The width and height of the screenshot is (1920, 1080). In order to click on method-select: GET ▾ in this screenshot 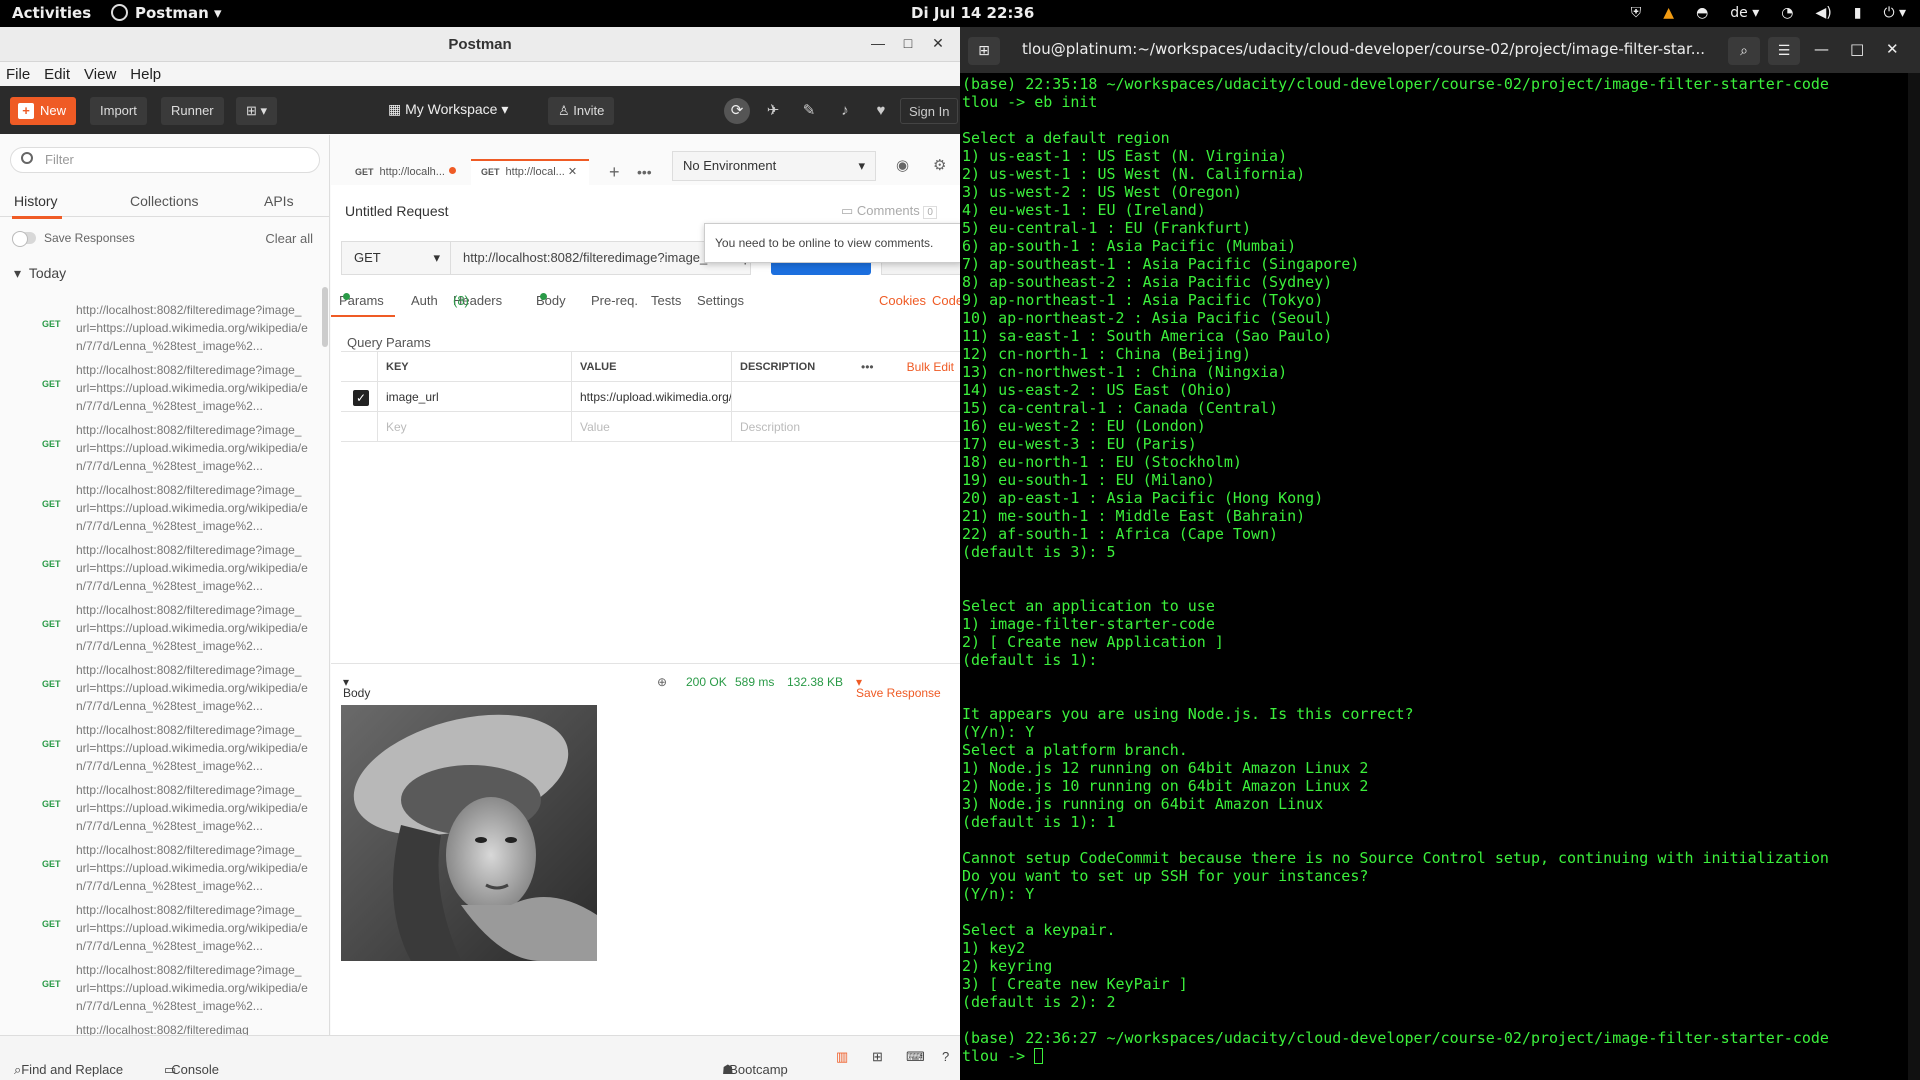, I will do `click(396, 258)`.